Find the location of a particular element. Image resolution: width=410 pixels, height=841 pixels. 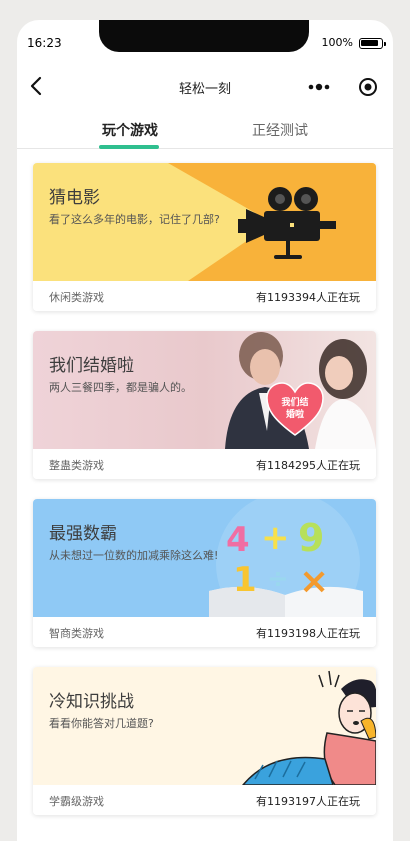

more-dots-icon is located at coordinates (319, 87).